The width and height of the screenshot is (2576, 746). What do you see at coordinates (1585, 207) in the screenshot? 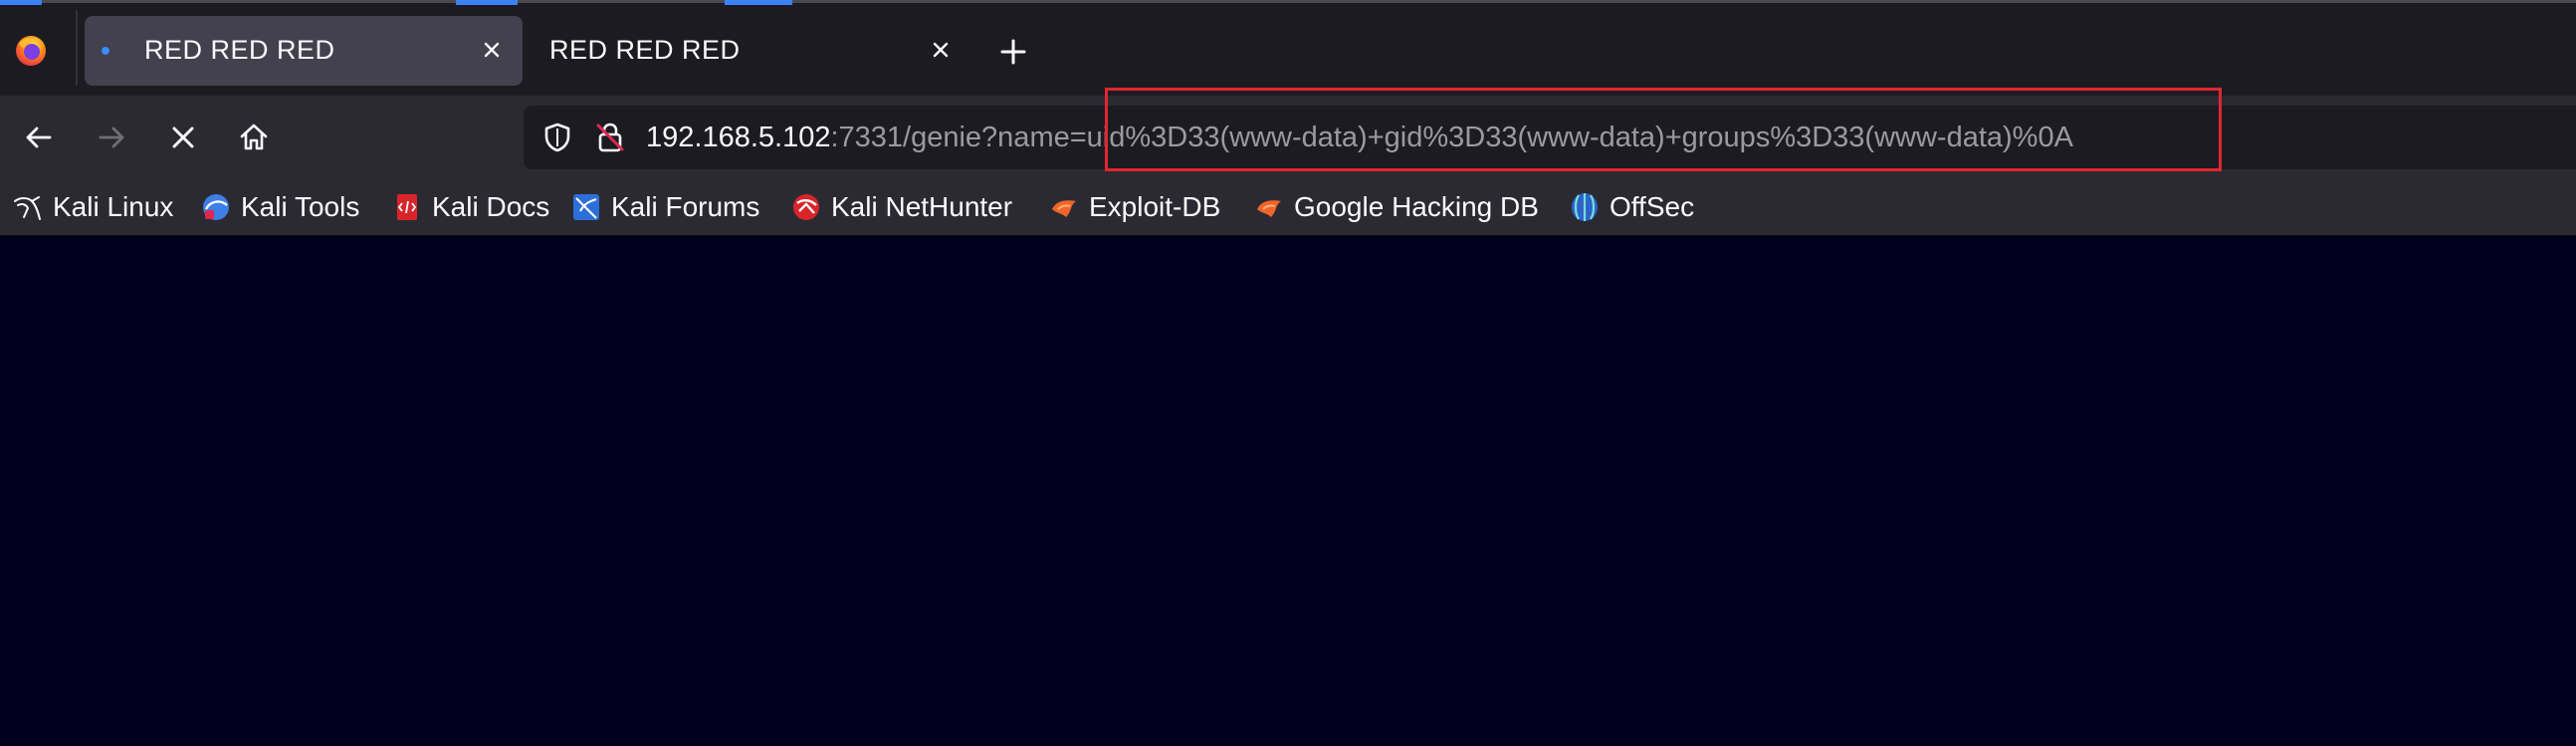
I see `offsec-icon` at bounding box center [1585, 207].